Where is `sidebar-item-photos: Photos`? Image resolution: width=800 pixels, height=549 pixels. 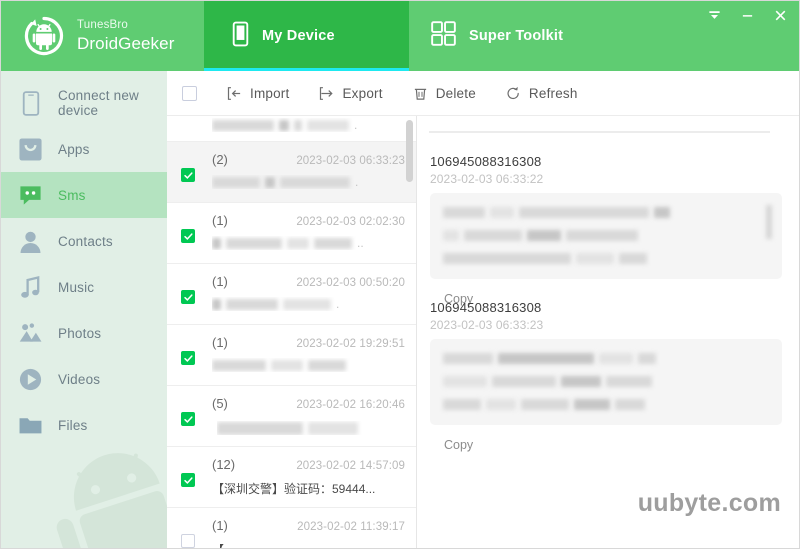
sidebar-item-photos: Photos is located at coordinates (84, 333).